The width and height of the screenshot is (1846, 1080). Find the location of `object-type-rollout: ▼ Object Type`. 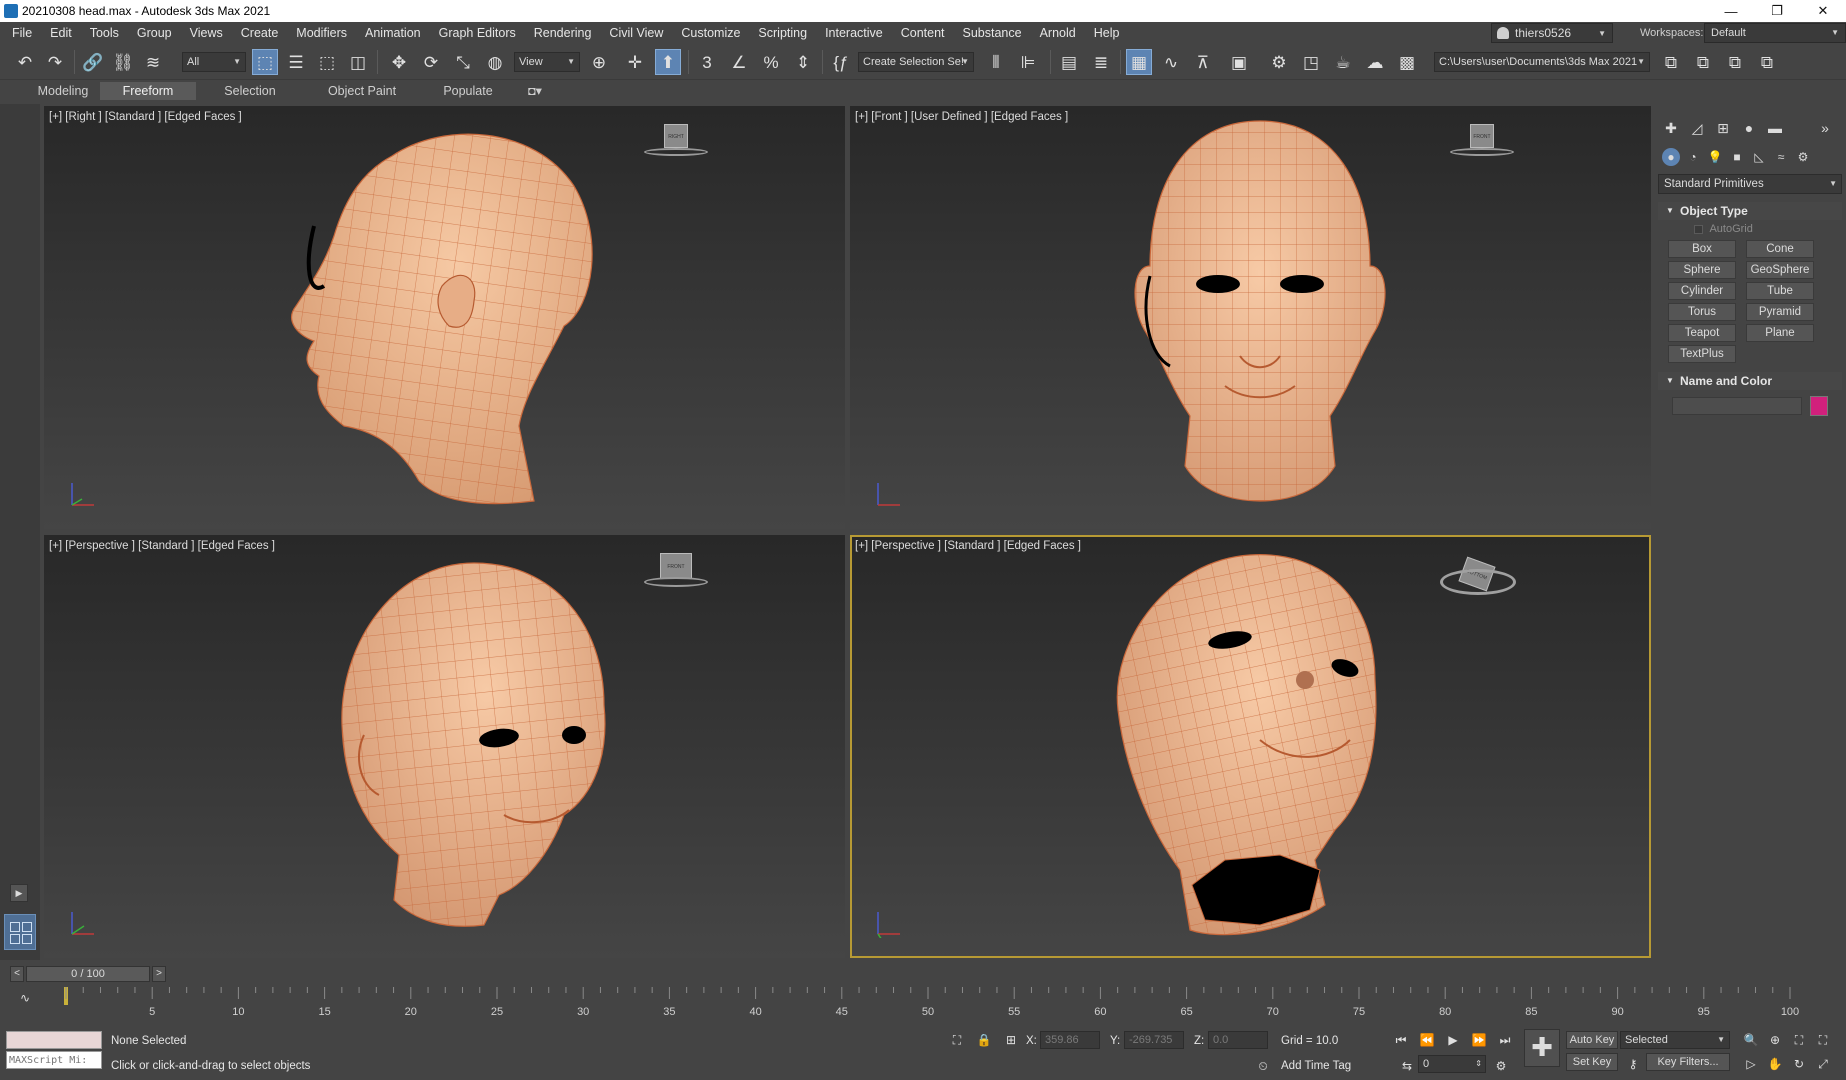

object-type-rollout: ▼ Object Type is located at coordinates (1750, 211).